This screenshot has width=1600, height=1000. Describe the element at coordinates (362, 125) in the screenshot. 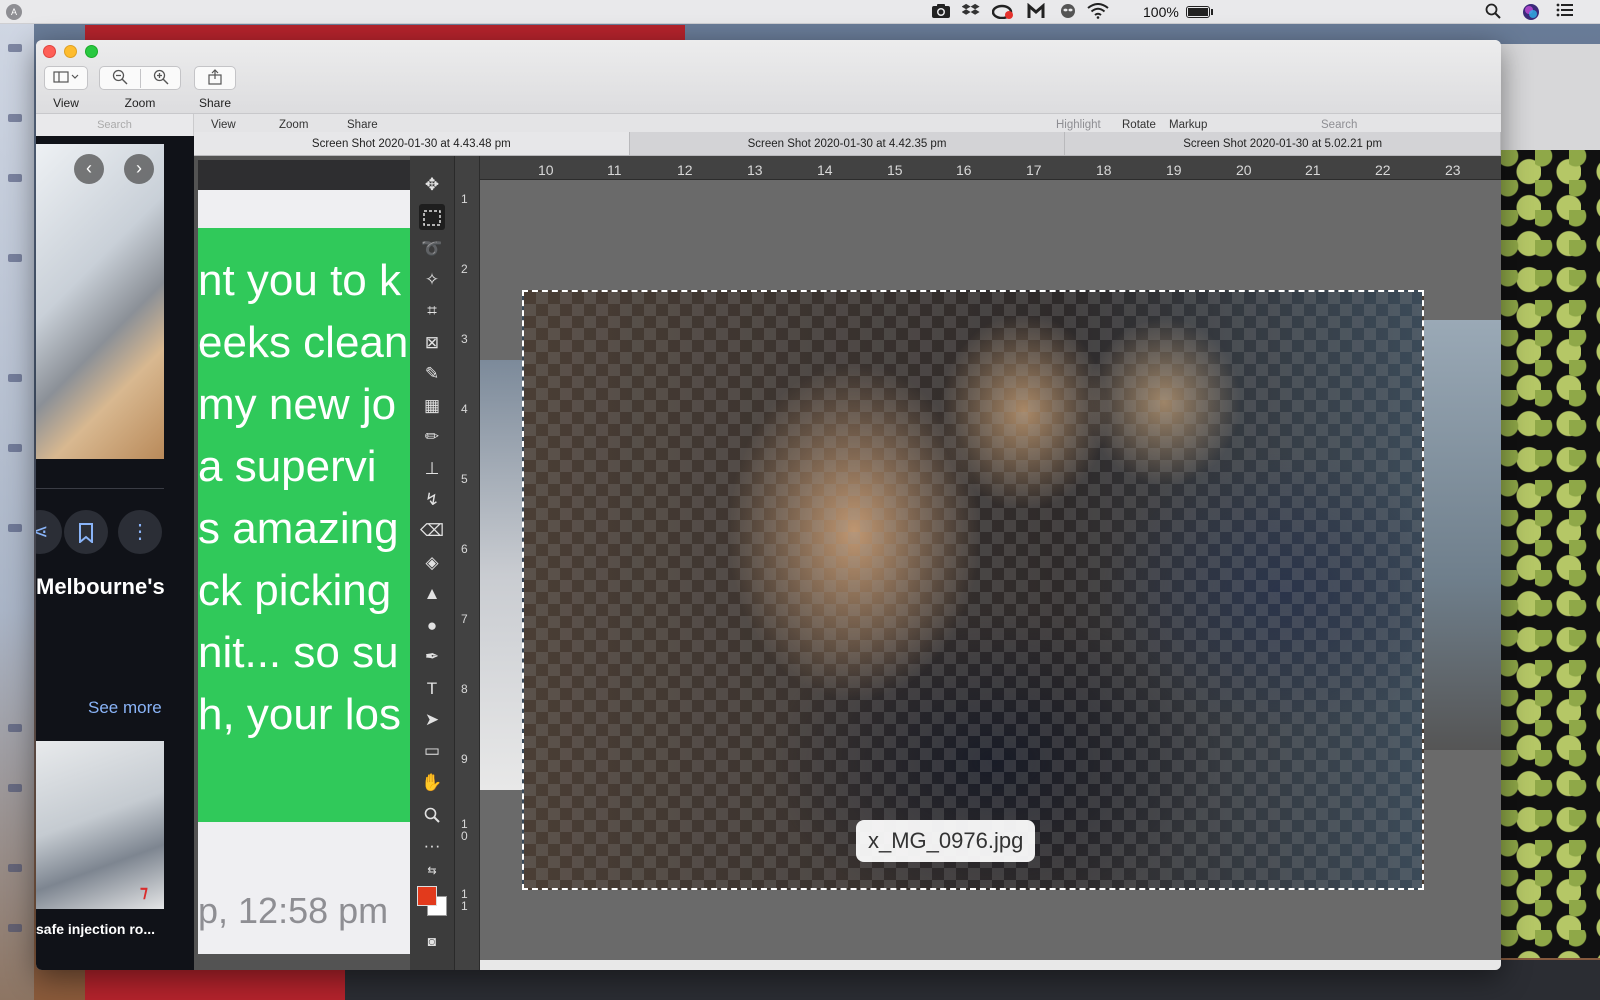

I see `share-menu: Share` at that location.